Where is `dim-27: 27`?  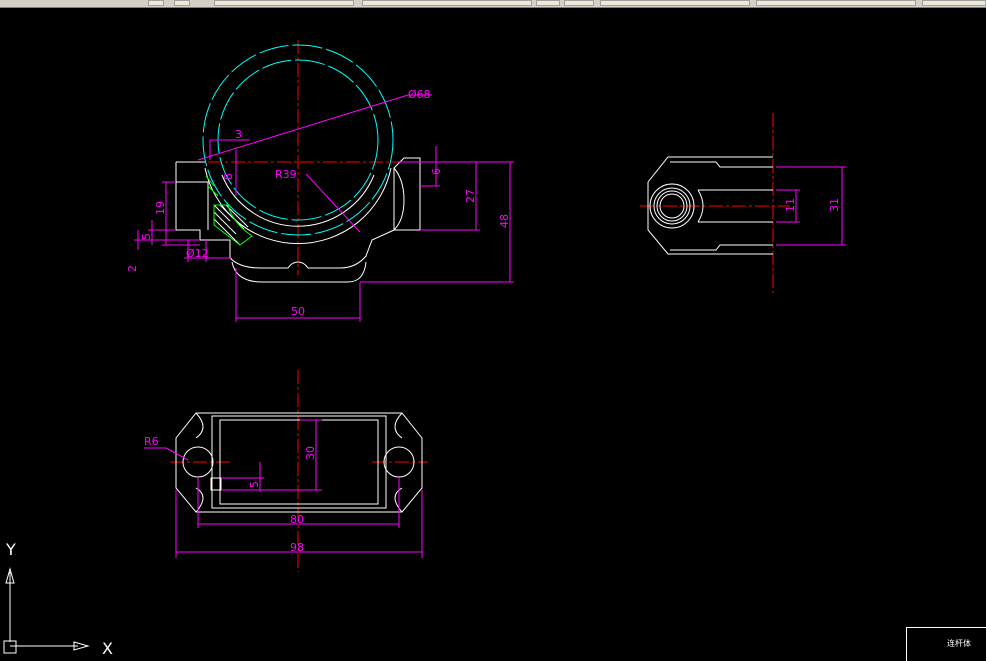
dim-27: 27 is located at coordinates (470, 196).